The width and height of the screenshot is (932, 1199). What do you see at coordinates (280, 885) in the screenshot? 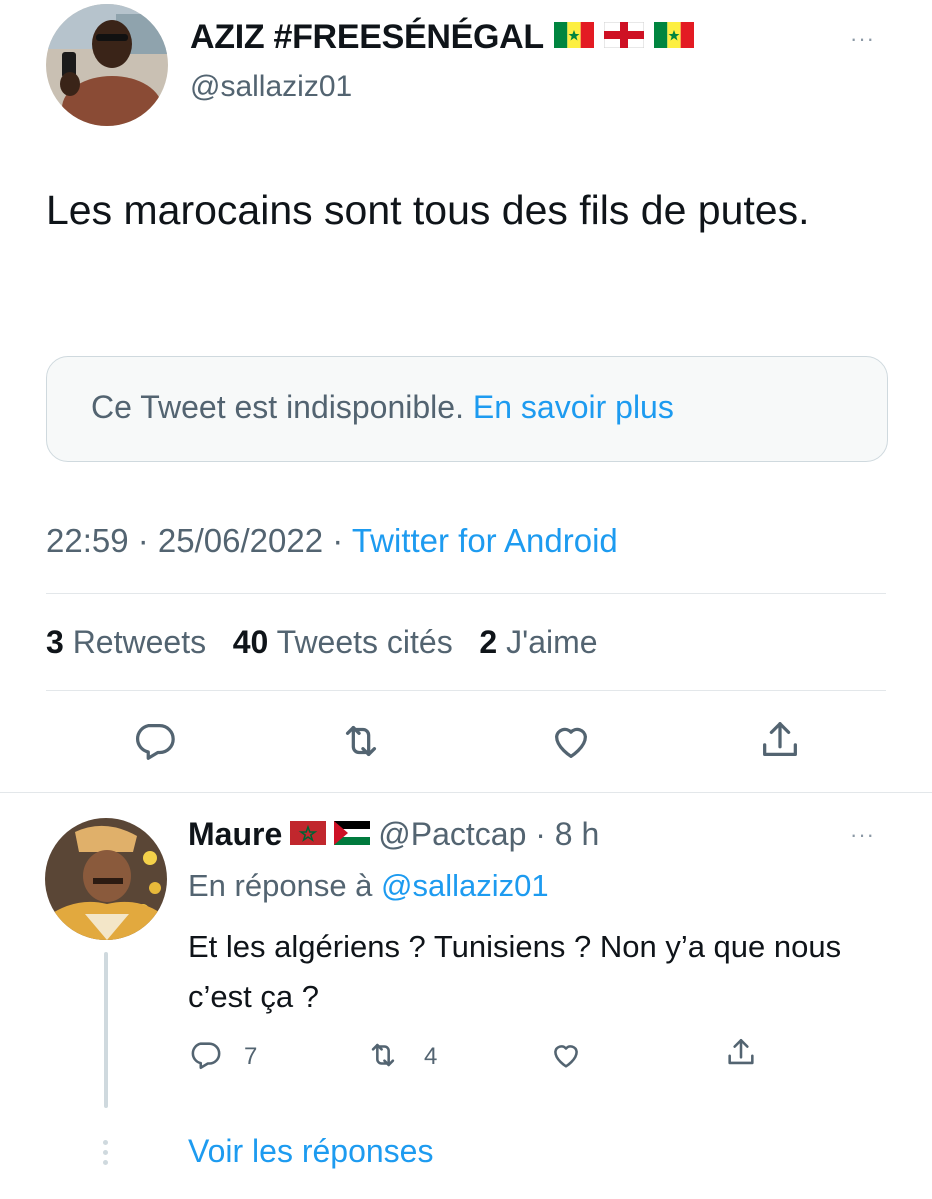
I see `in-reply-prefix: En réponse à` at bounding box center [280, 885].